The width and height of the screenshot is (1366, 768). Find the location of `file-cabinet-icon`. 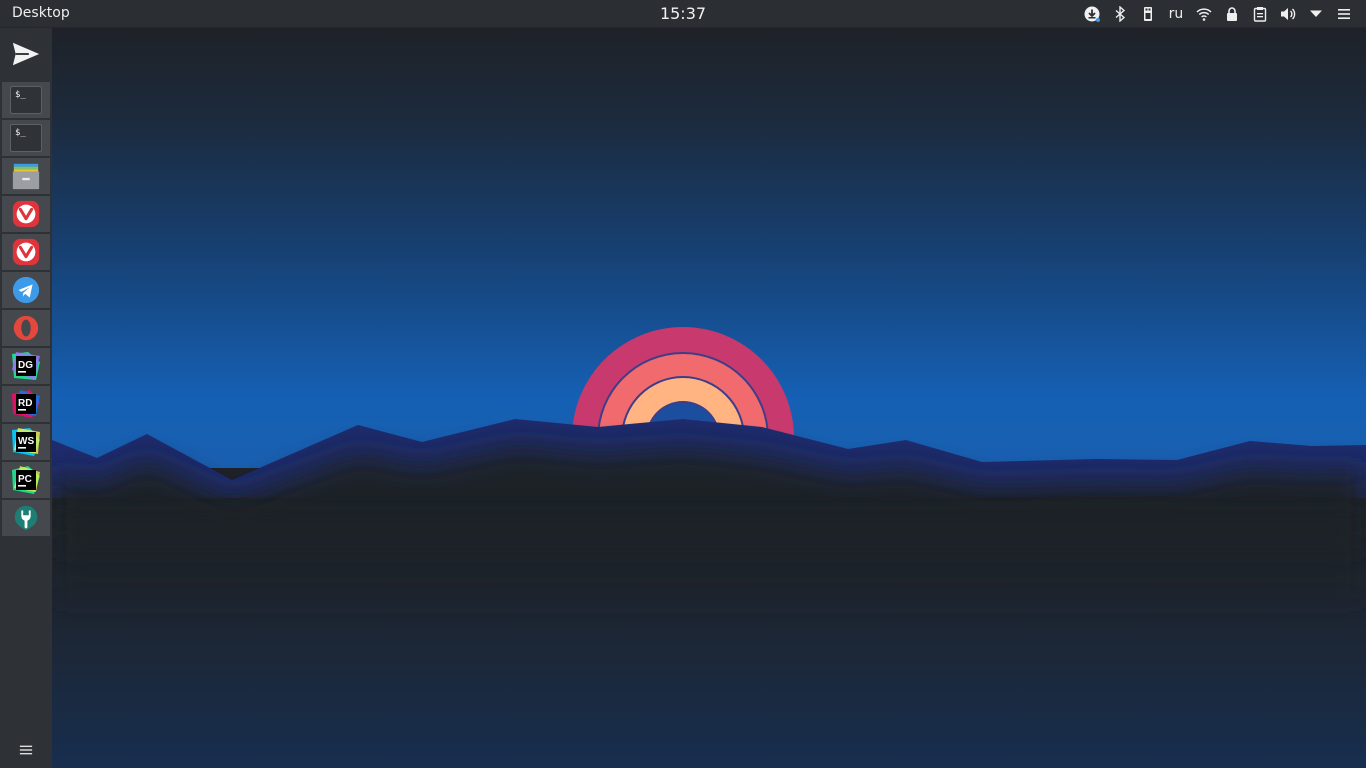

file-cabinet-icon is located at coordinates (26, 176).